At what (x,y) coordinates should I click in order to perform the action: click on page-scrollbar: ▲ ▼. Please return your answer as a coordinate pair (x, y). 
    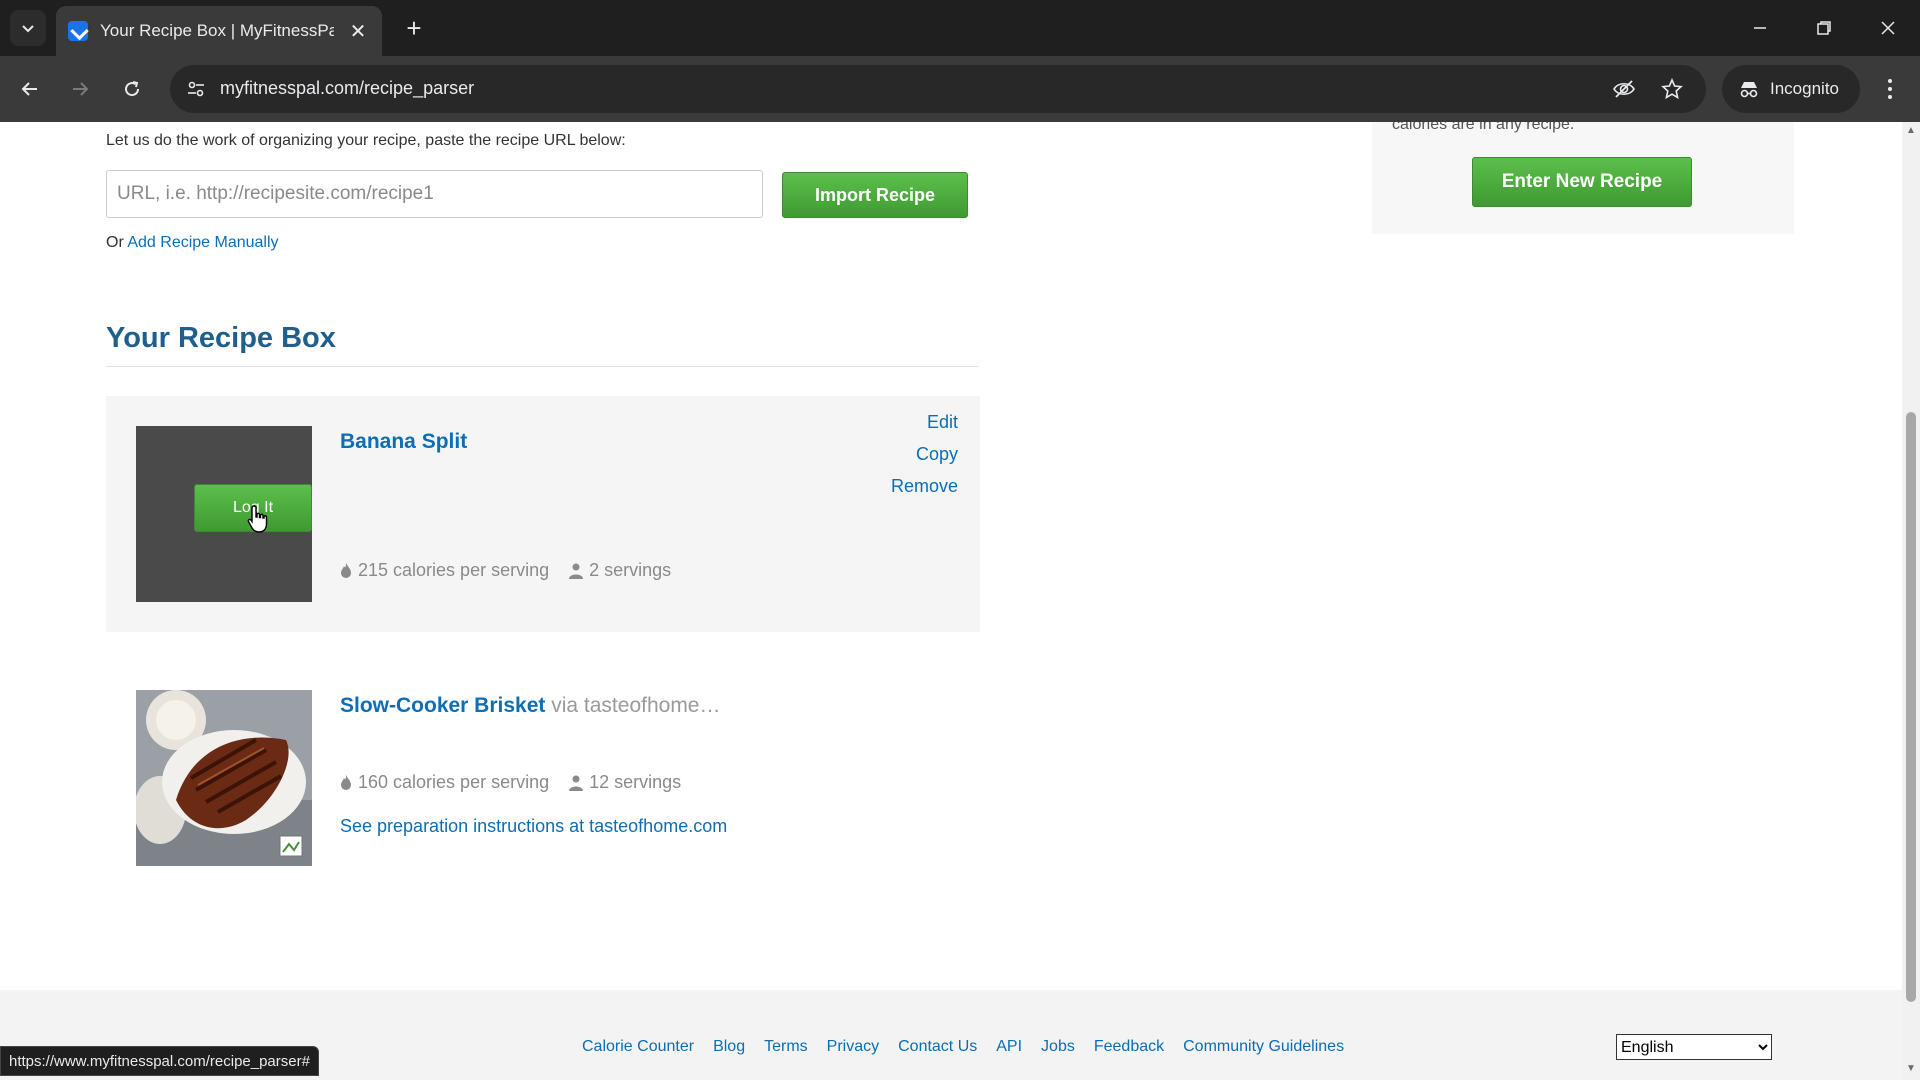
    Looking at the image, I should click on (1911, 601).